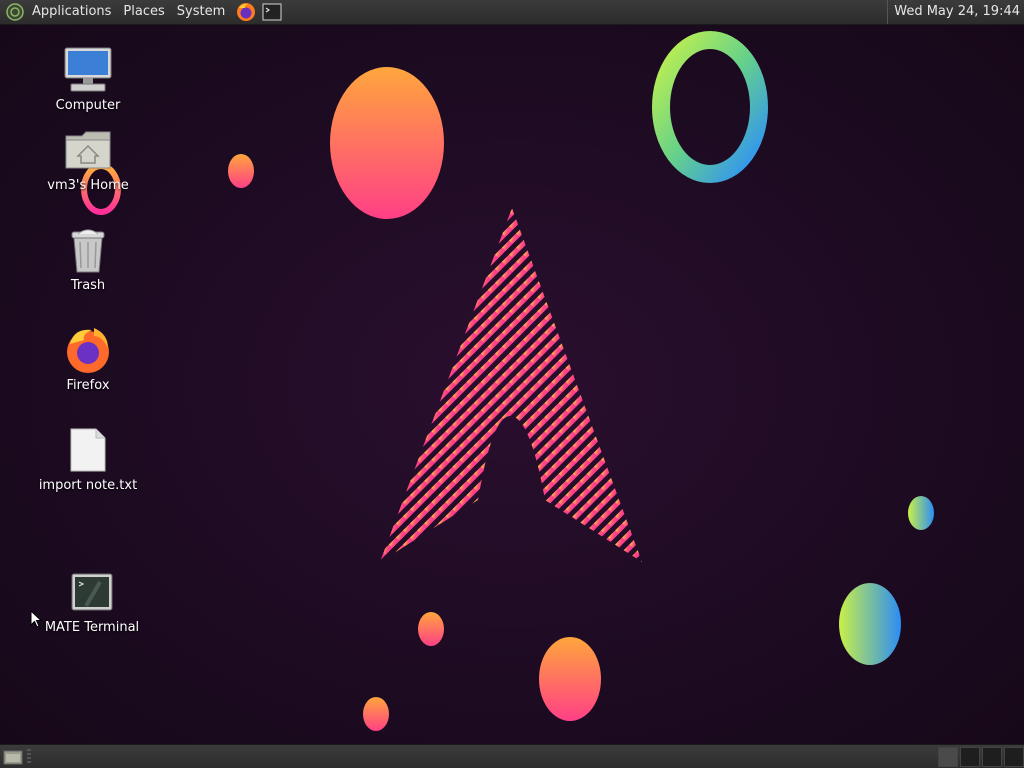 The image size is (1024, 768). Describe the element at coordinates (88, 285) in the screenshot. I see `icon-label: Trash` at that location.